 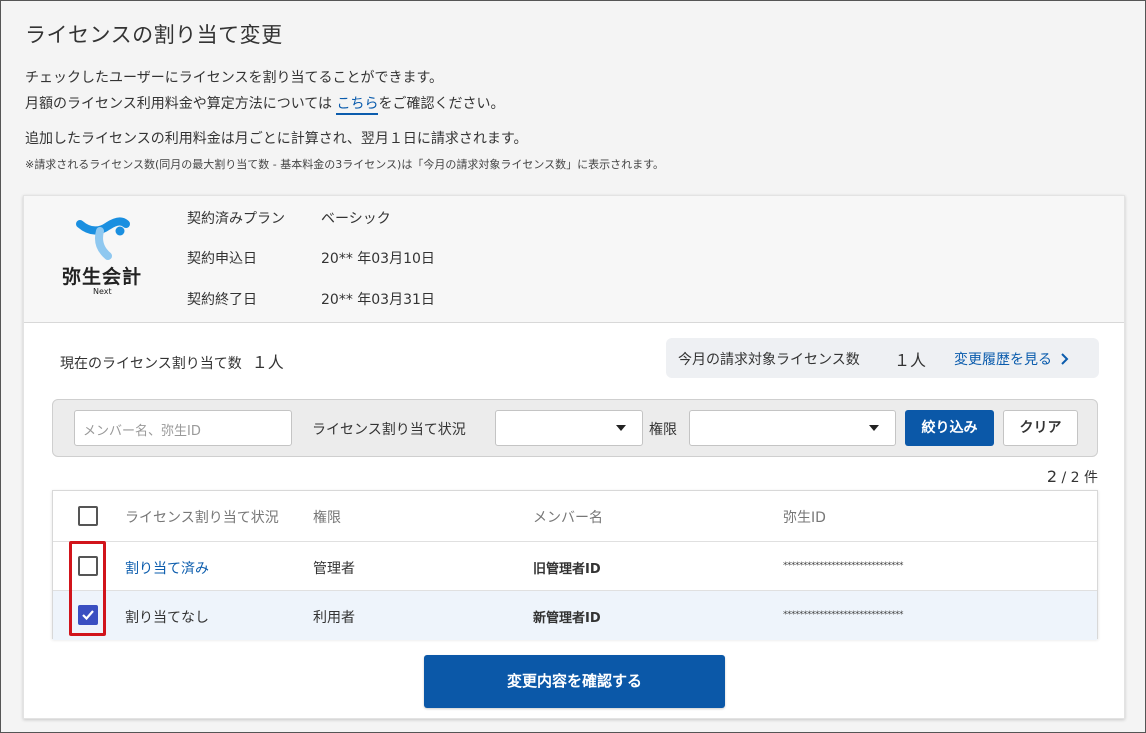 I want to click on plan-row-start: 契約申込日 20** 年03月10日, so click(x=311, y=258).